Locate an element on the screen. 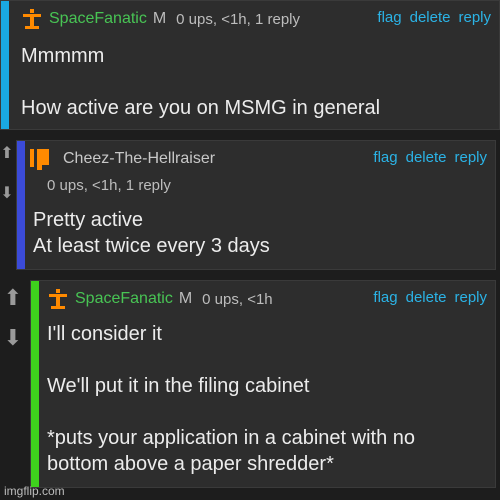  comment-meta-row: 0 ups, <1h, 1 reply is located at coordinates (271, 185).